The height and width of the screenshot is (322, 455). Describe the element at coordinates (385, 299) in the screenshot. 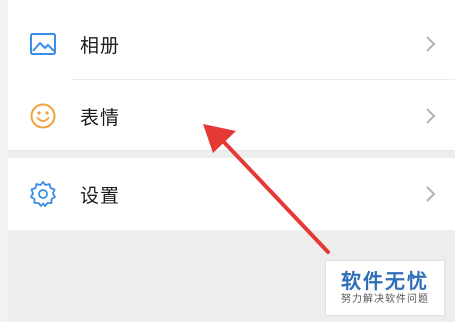

I see `watermark-subtitle: 努力解决软件问题` at that location.